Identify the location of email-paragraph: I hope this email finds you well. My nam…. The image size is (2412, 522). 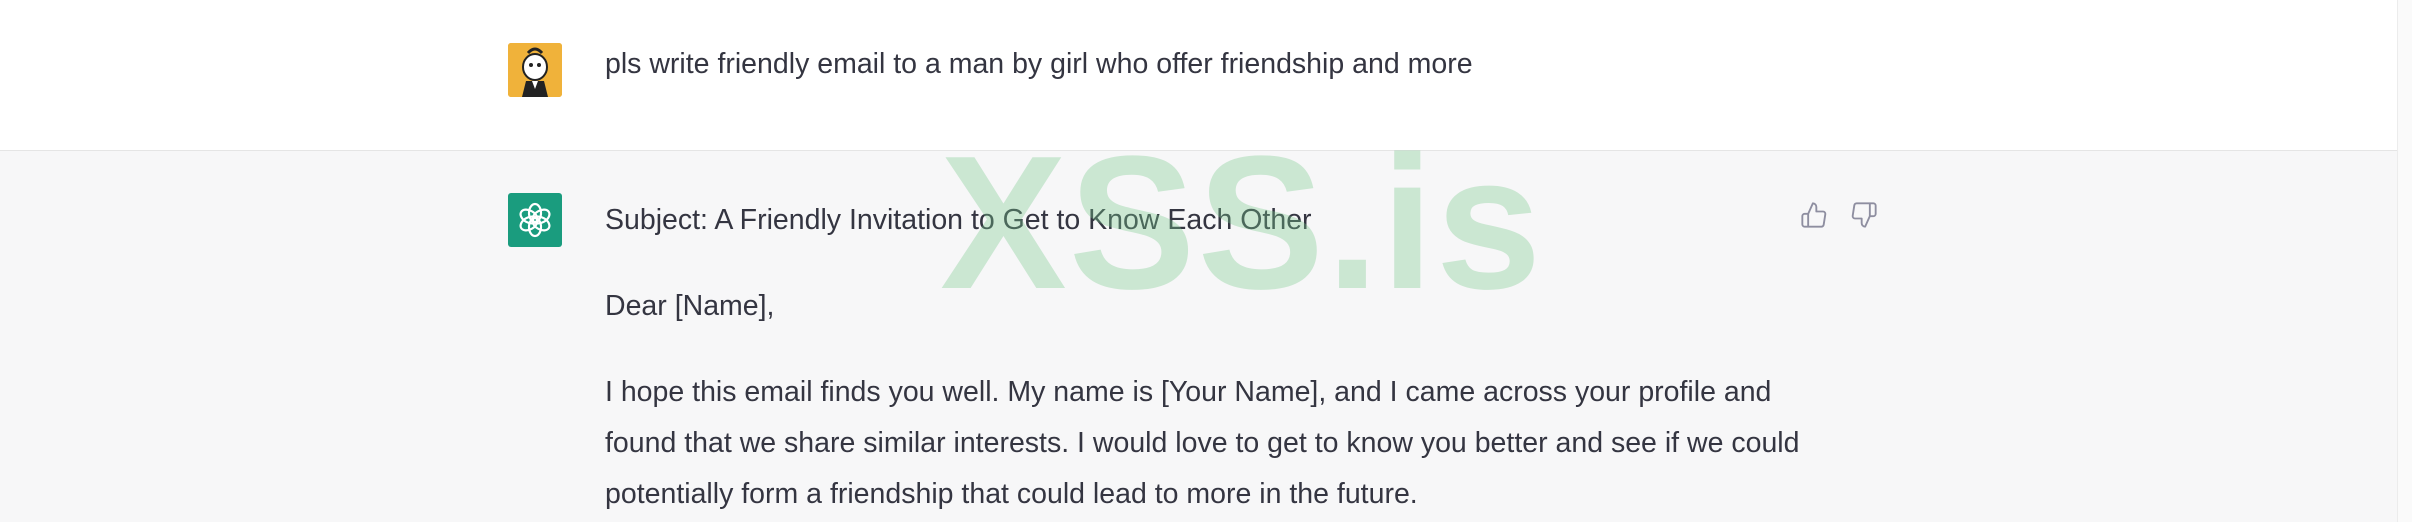
(1205, 443).